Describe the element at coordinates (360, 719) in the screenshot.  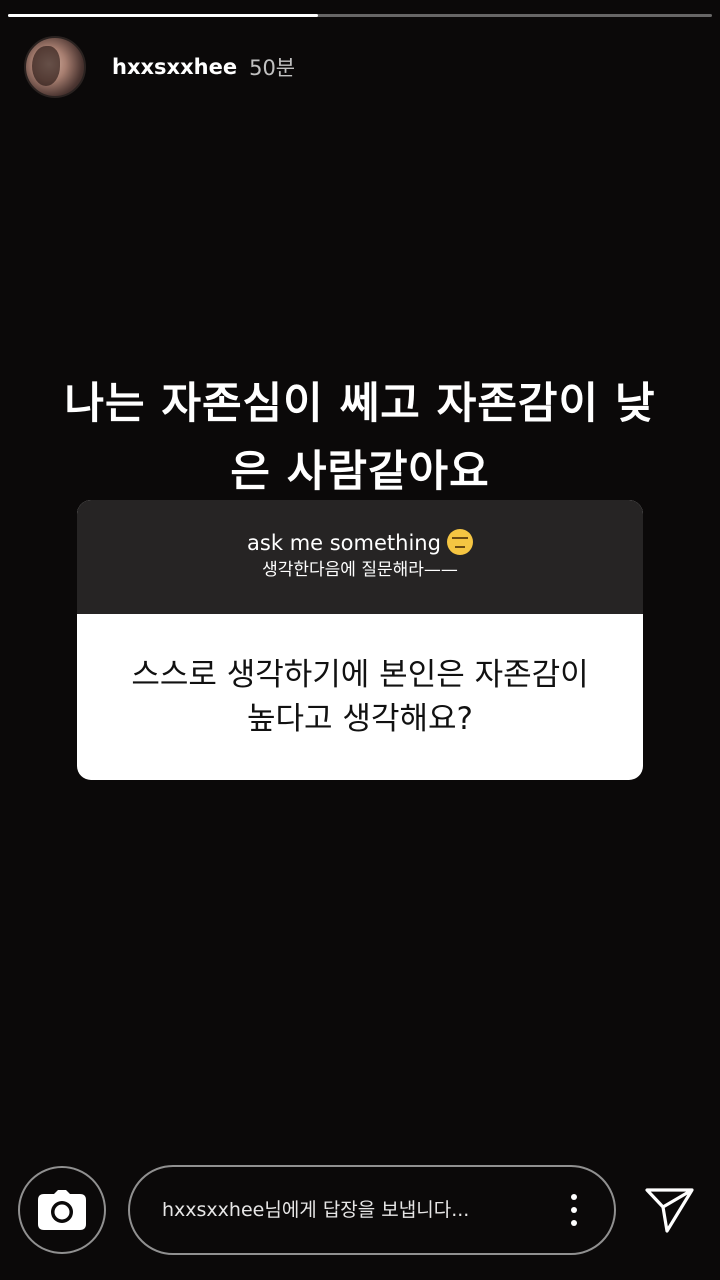
I see `question-text-line: 높다고 생각해요?` at that location.